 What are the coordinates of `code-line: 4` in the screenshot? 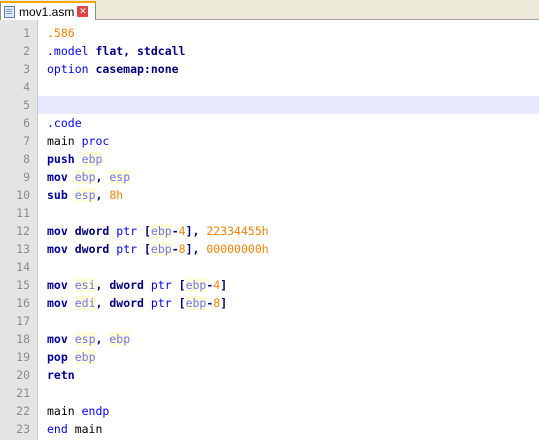 It's located at (269, 87).